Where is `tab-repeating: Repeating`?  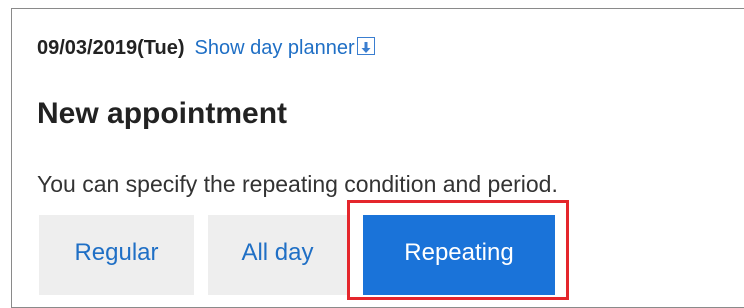 tab-repeating: Repeating is located at coordinates (459, 255).